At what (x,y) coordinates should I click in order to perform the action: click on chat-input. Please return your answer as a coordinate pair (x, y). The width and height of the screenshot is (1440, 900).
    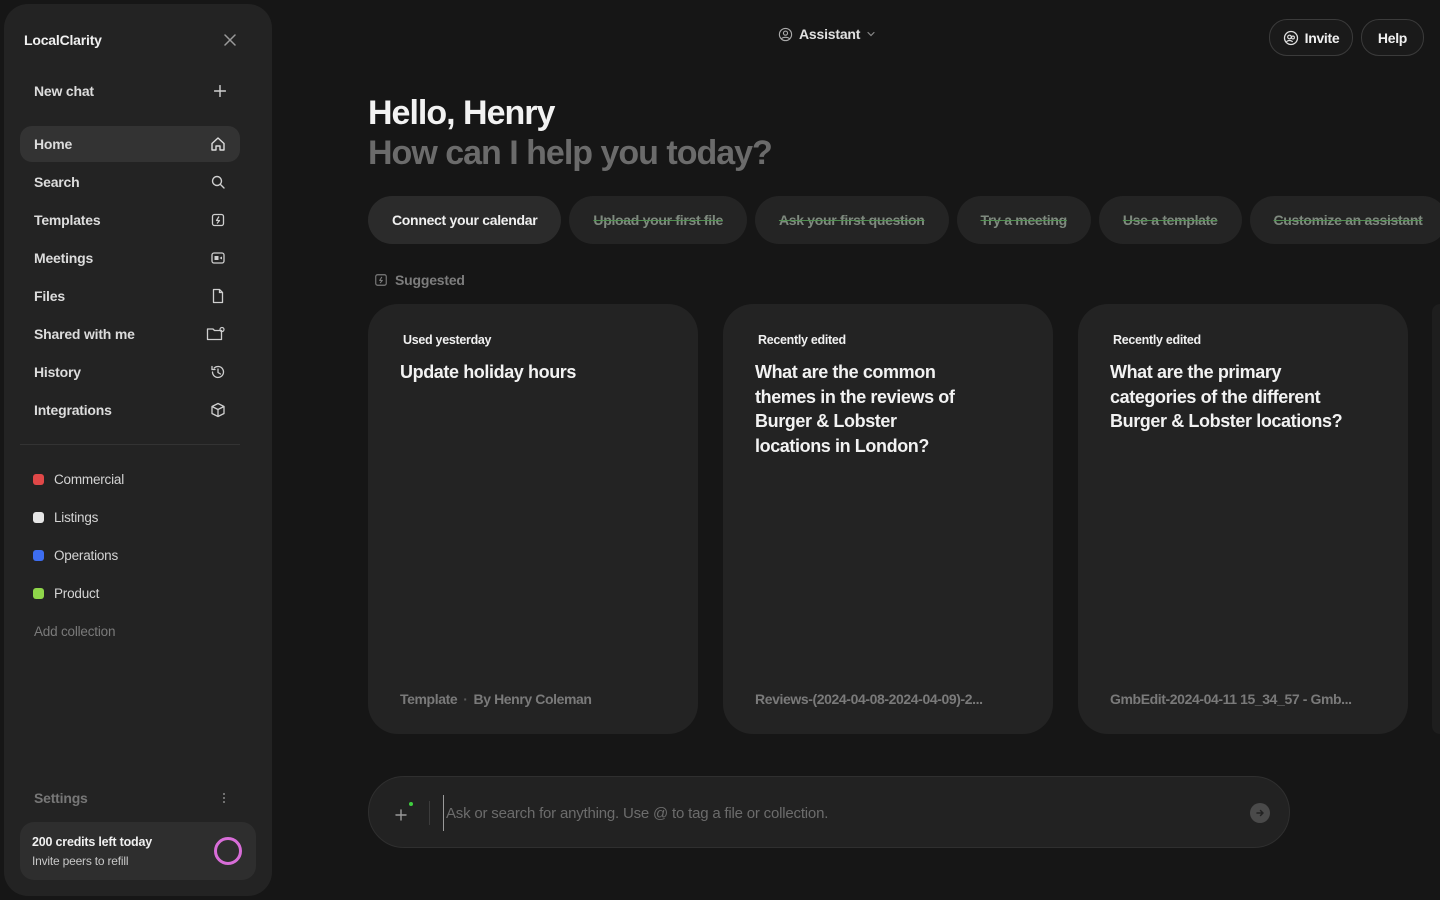
    Looking at the image, I should click on (833, 813).